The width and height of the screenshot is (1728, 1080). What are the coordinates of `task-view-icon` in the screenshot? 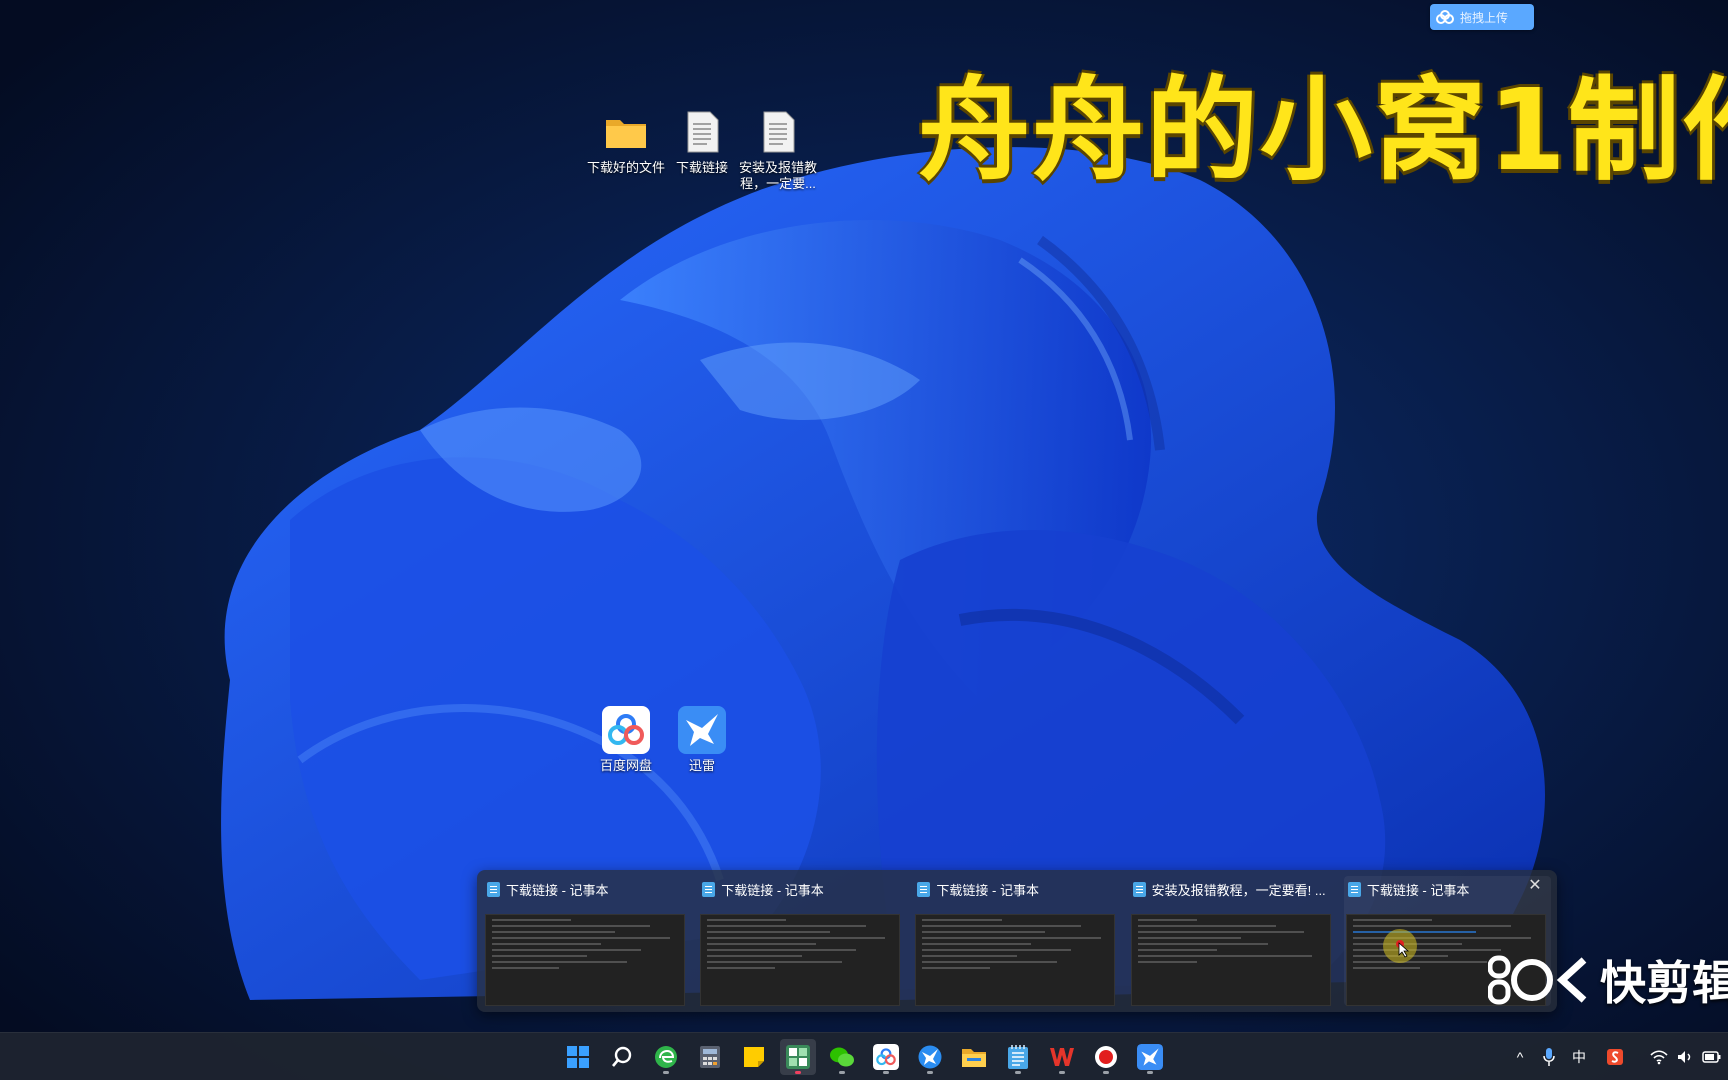 It's located at (798, 1057).